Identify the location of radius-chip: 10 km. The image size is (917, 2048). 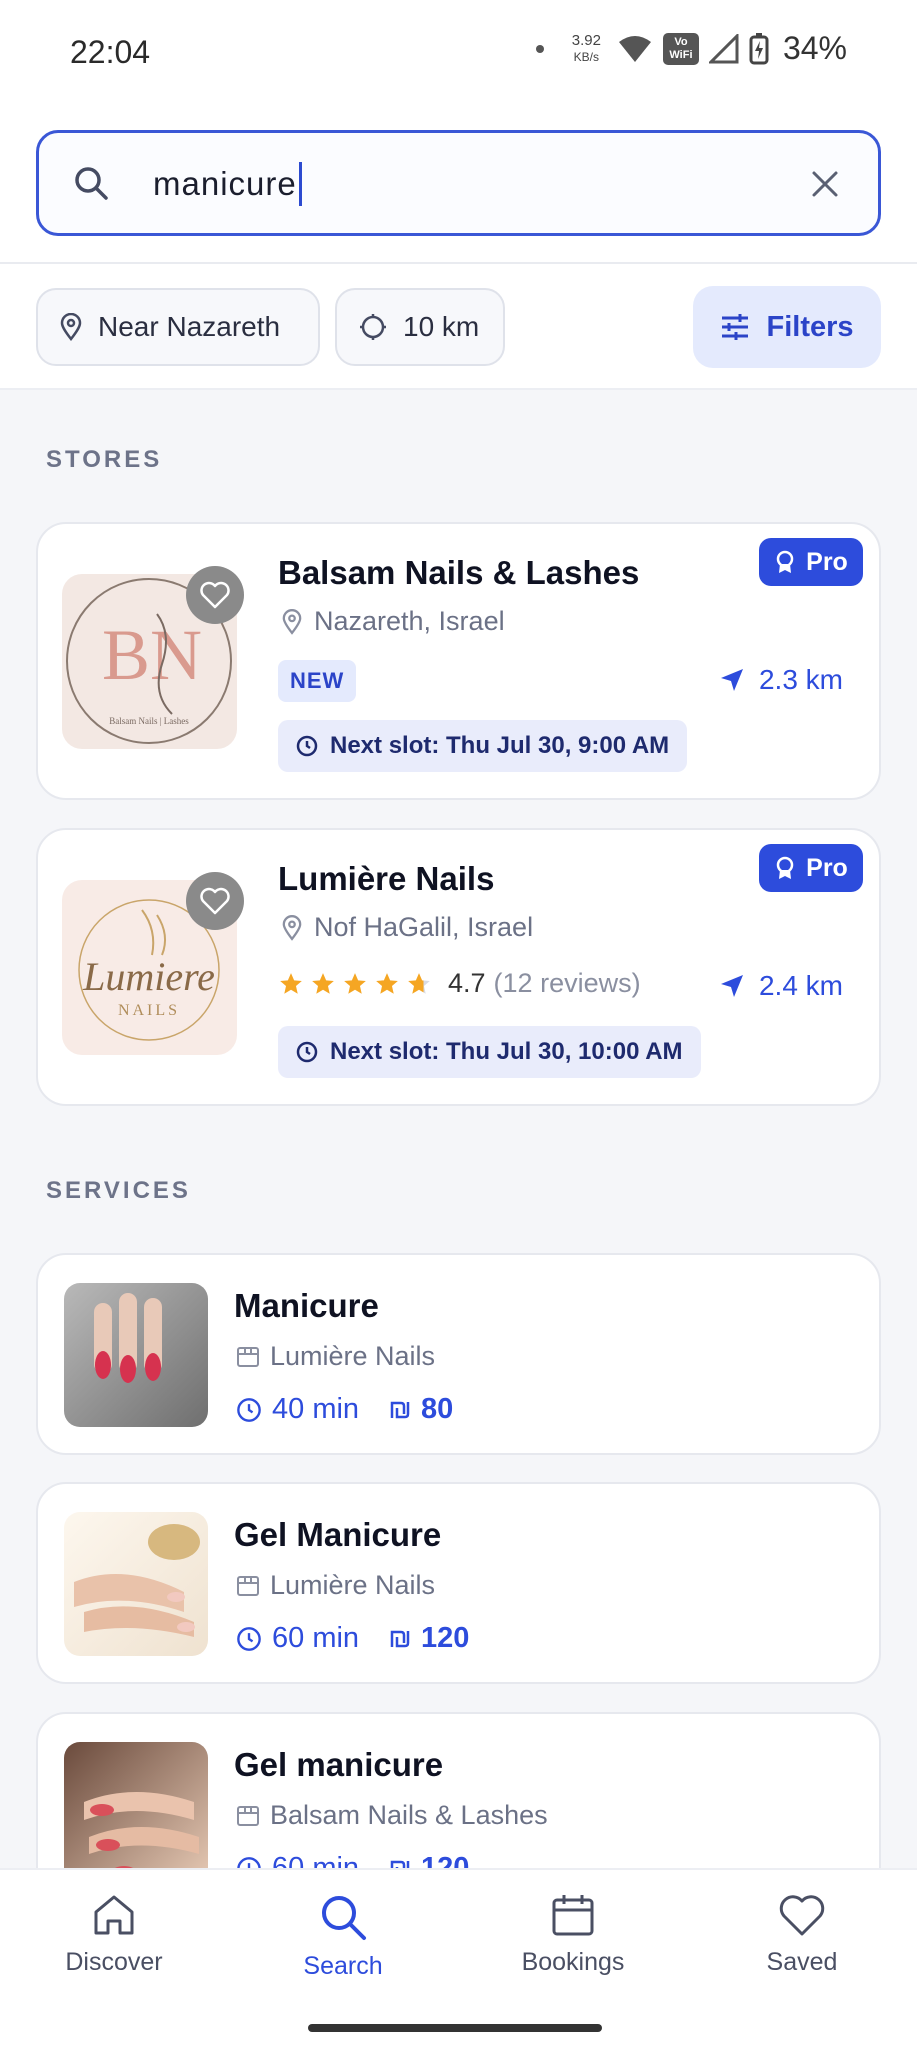
(420, 327).